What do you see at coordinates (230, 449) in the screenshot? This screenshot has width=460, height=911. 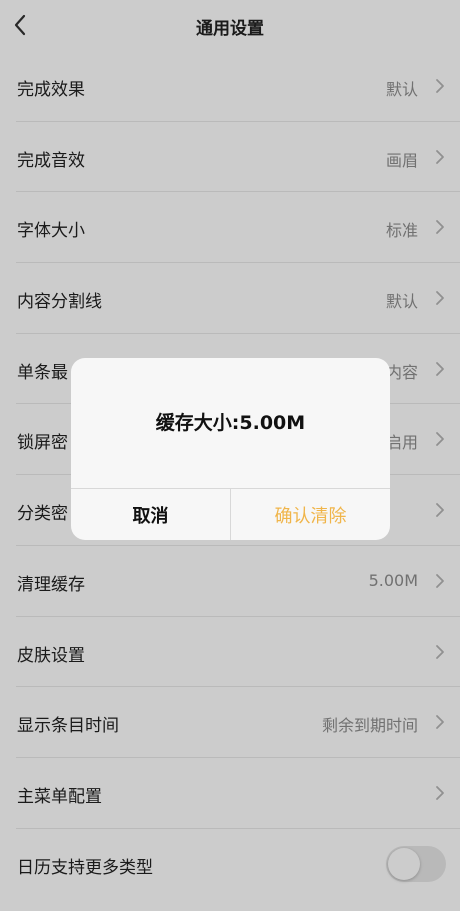 I see `clear-cache-dialog: 缓存大小:5.00M 取消 确认清除` at bounding box center [230, 449].